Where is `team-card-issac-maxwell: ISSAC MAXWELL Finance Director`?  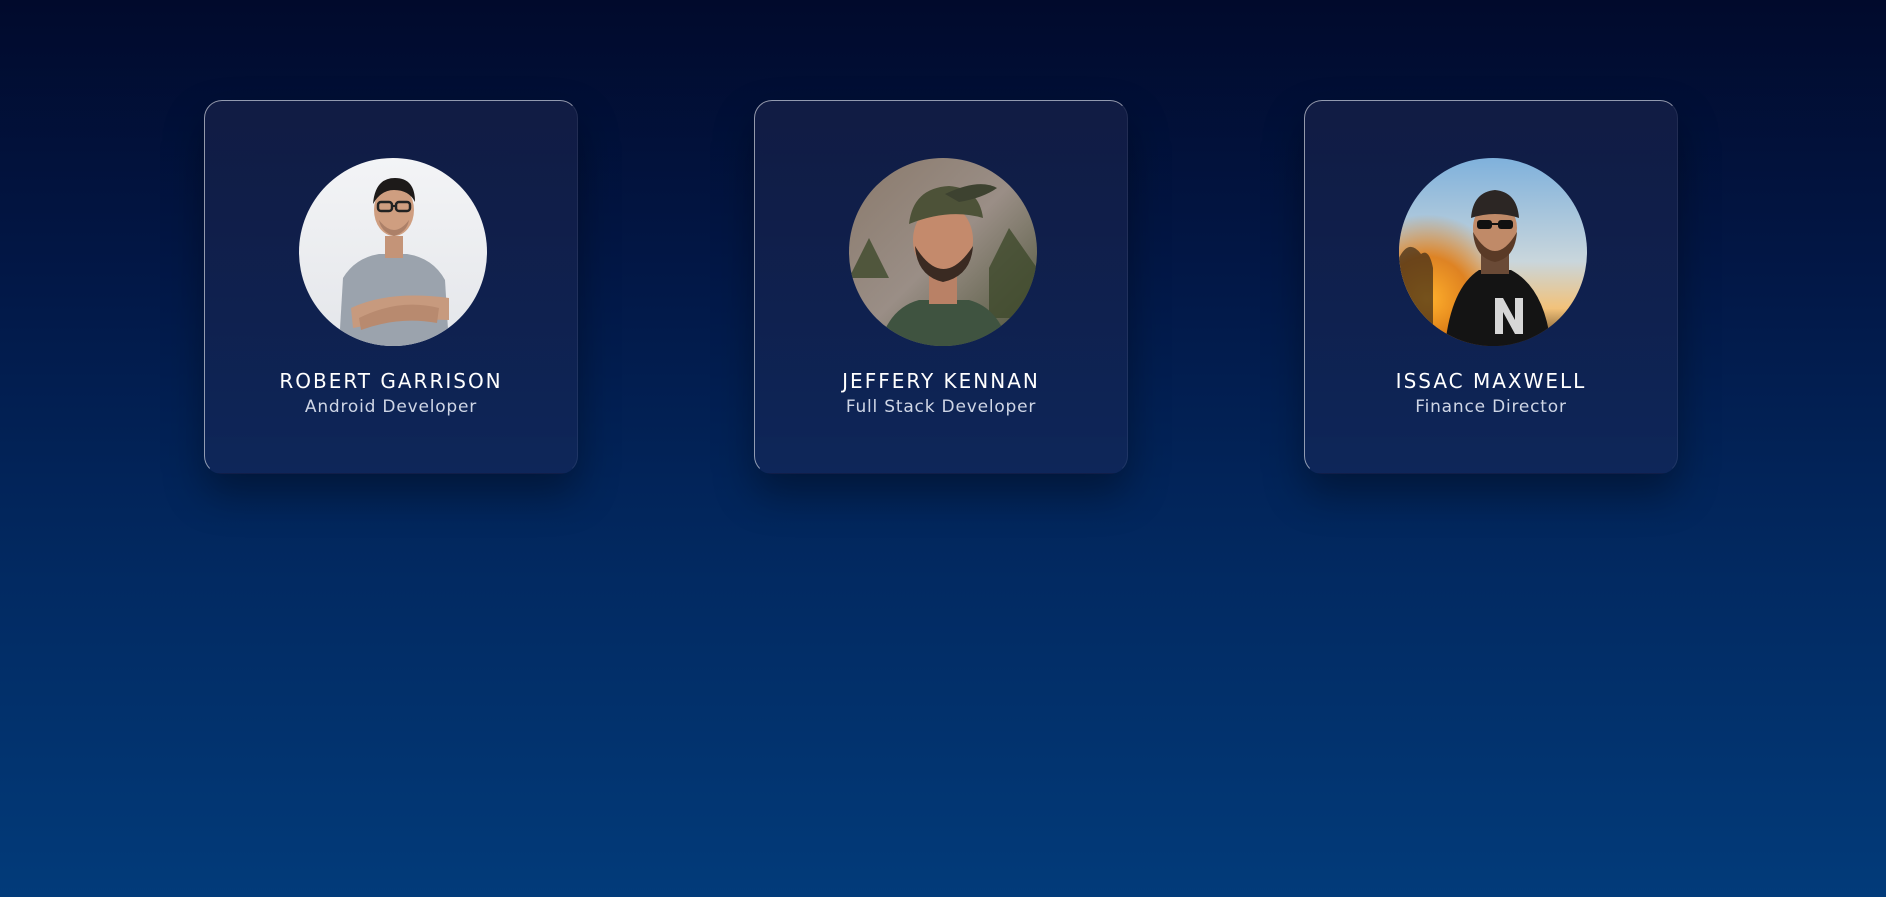
team-card-issac-maxwell: ISSAC MAXWELL Finance Director is located at coordinates (1491, 287).